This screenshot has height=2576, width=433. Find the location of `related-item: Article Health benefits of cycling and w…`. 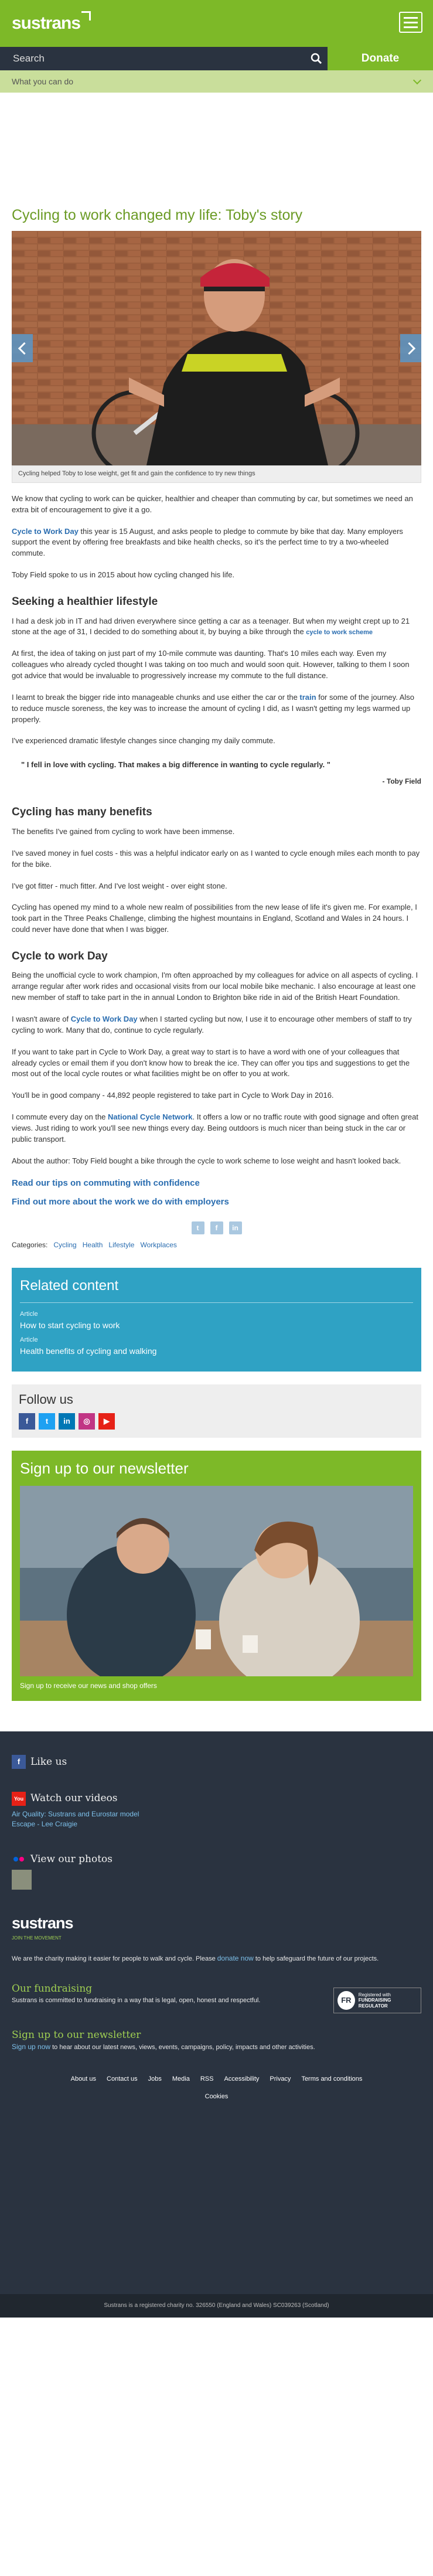

related-item: Article Health benefits of cycling and w… is located at coordinates (216, 1346).